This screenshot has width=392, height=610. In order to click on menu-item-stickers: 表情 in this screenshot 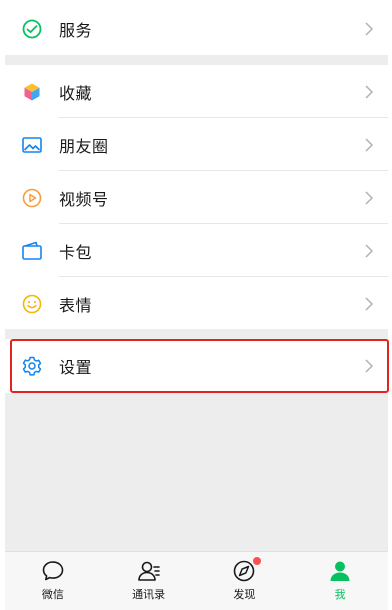, I will do `click(196, 303)`.